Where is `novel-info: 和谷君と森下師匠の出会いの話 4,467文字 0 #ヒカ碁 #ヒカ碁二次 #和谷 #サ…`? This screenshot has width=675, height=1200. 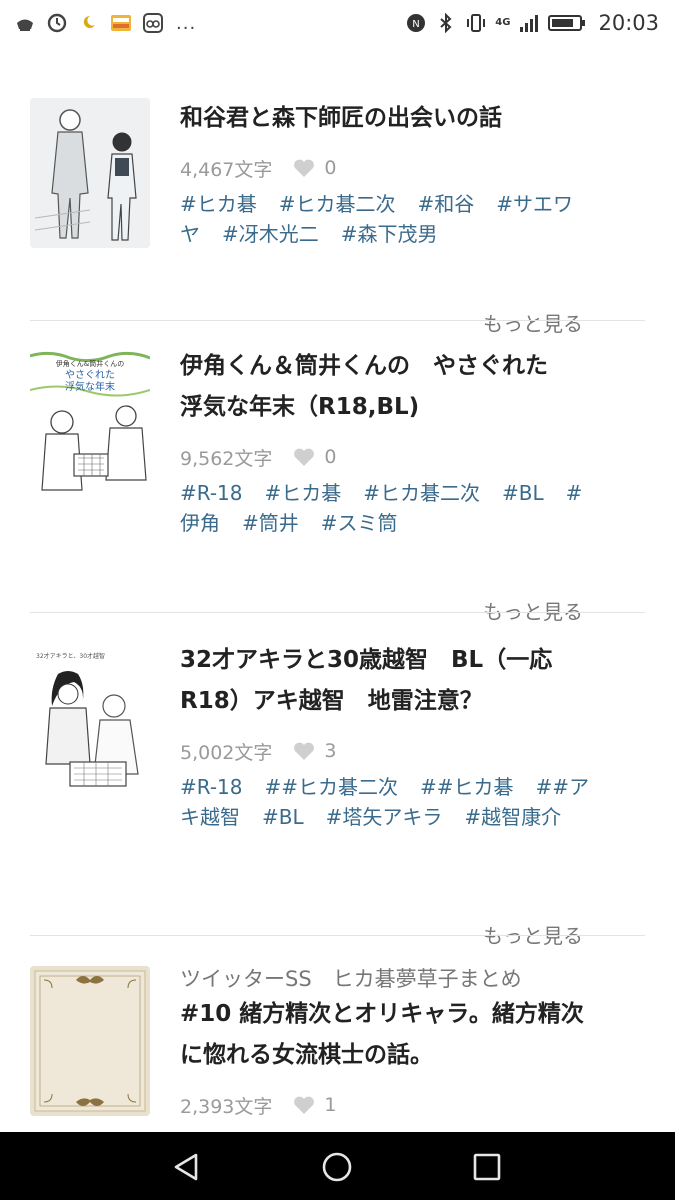 novel-info: 和谷君と森下師匠の出会いの話 4,467文字 0 #ヒカ碁 #ヒカ碁二次 #和谷 #サ… is located at coordinates (385, 173).